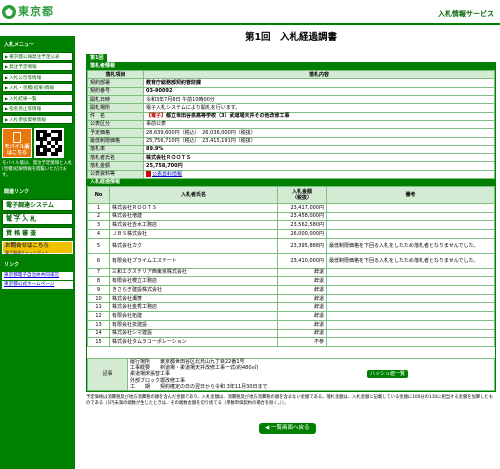  What do you see at coordinates (37, 98) in the screenshot?
I see `sidebar-item-results-list: 入札結果一覧` at bounding box center [37, 98].